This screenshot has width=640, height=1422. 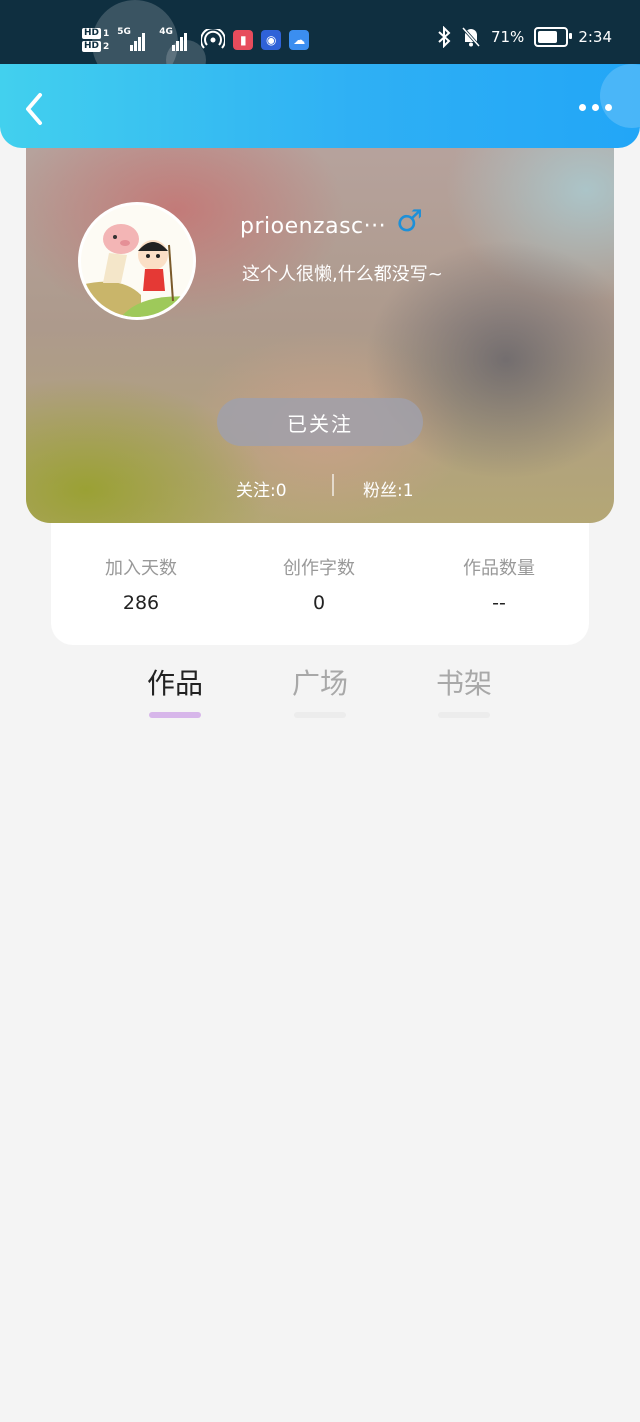 I want to click on clock: 2:34, so click(x=595, y=37).